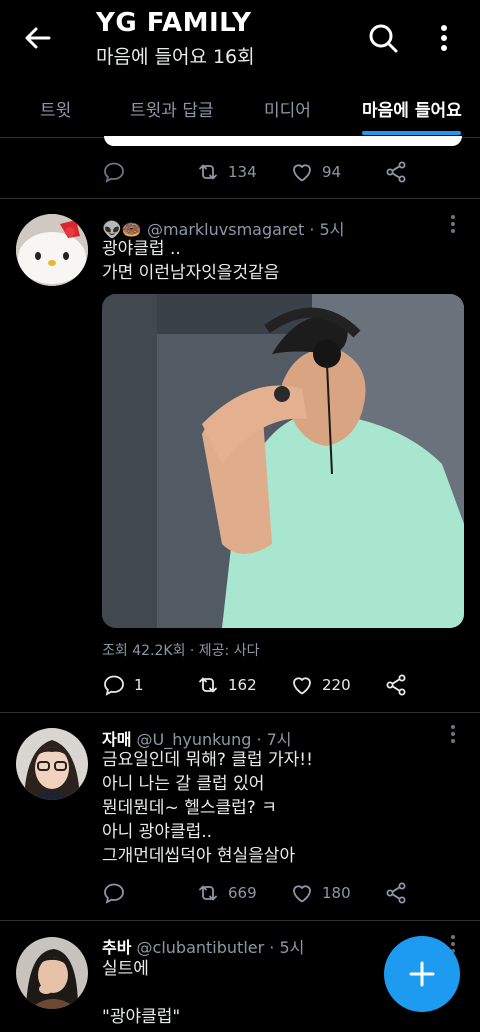 This screenshot has height=1032, width=480. I want to click on top-bar: YG FAMILY 마음에 들어요 16회, so click(240, 39).